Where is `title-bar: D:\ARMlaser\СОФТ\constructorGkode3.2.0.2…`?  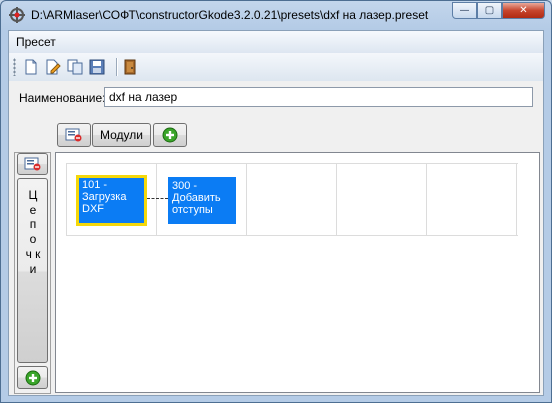
title-bar: D:\ARMlaser\СОФТ\constructorGkode3.2.0.2… is located at coordinates (276, 15).